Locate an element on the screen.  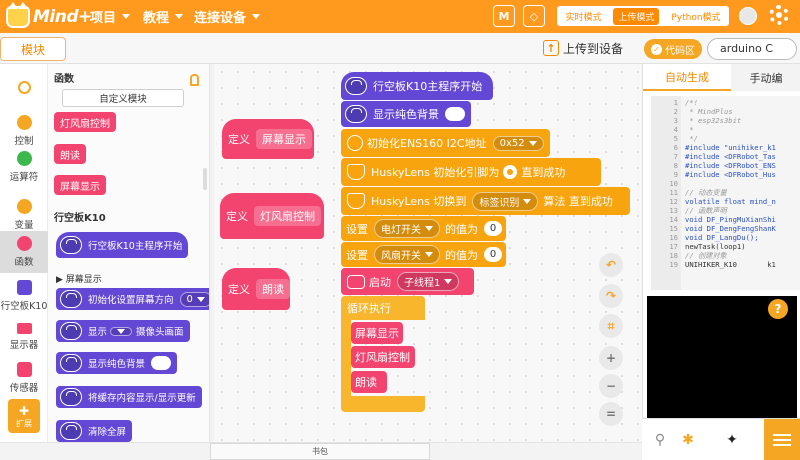
palette-init-direction-block: 初始化设置屏幕方向 0 is located at coordinates (132, 299).